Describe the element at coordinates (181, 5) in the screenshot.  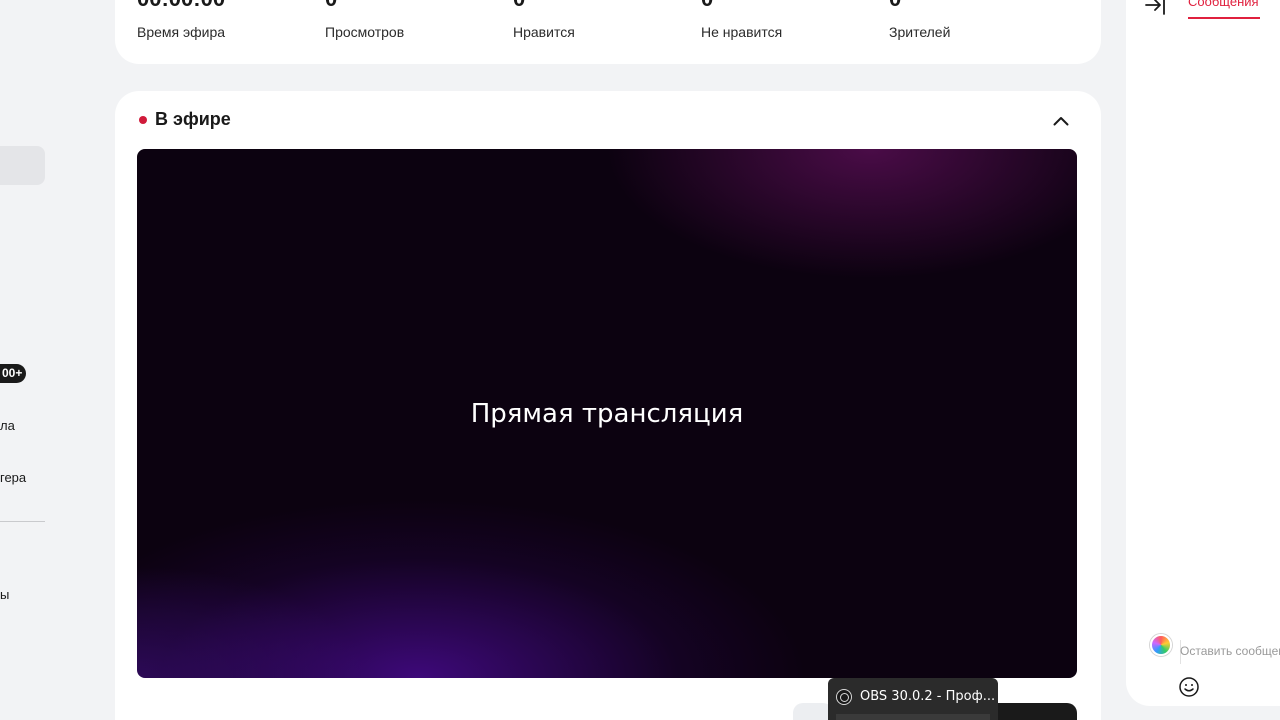
I see `stat-value: 00:00:00` at that location.